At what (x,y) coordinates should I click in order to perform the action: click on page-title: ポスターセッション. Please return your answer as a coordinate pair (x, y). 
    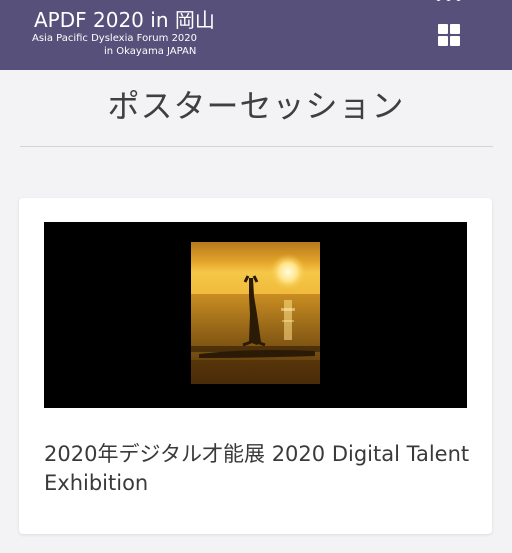
    Looking at the image, I should click on (256, 106).